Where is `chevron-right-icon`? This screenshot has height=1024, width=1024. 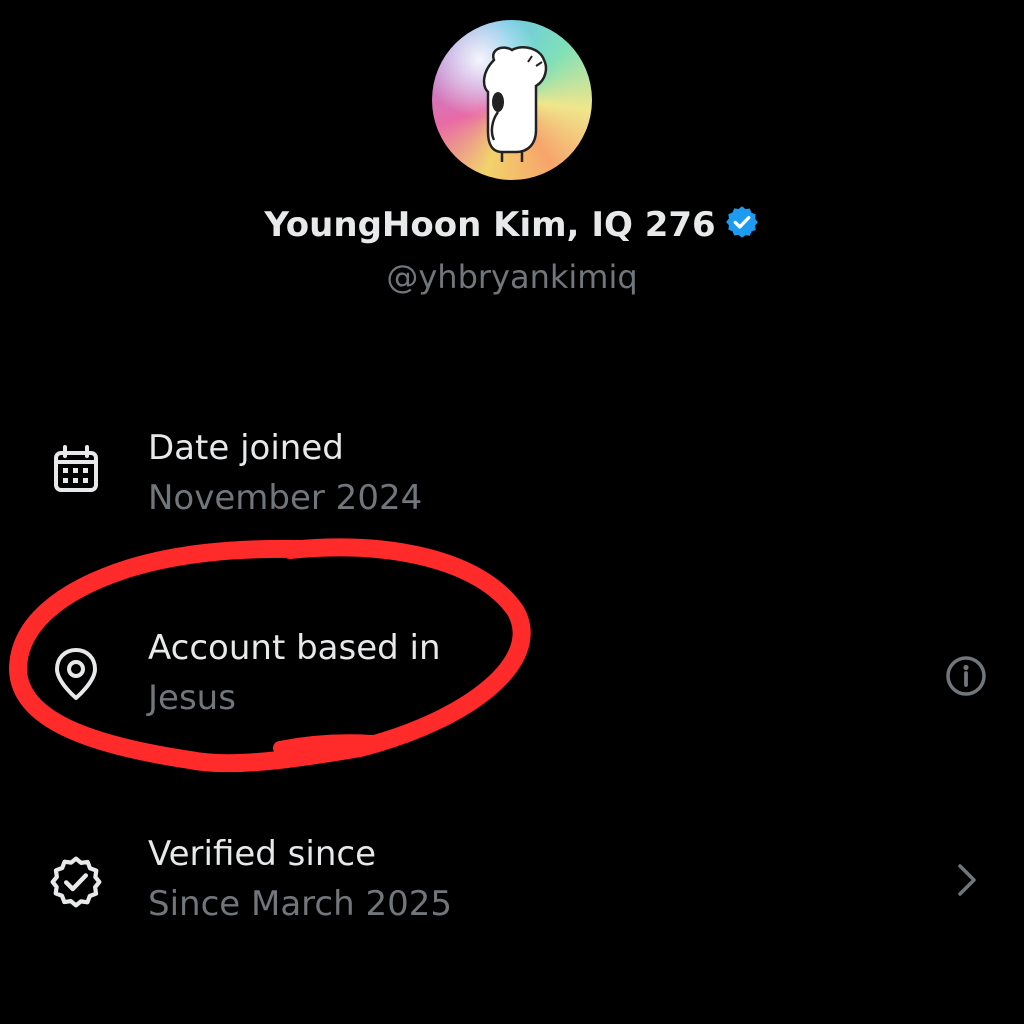 chevron-right-icon is located at coordinates (966, 880).